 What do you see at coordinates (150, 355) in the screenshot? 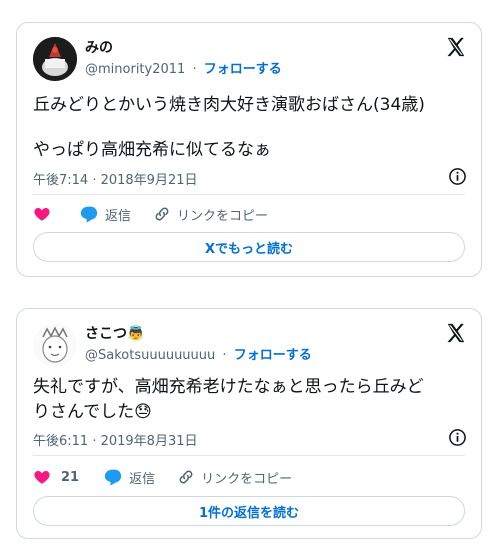
I see `user-handle: @Sakotsuuuuuuuuu` at bounding box center [150, 355].